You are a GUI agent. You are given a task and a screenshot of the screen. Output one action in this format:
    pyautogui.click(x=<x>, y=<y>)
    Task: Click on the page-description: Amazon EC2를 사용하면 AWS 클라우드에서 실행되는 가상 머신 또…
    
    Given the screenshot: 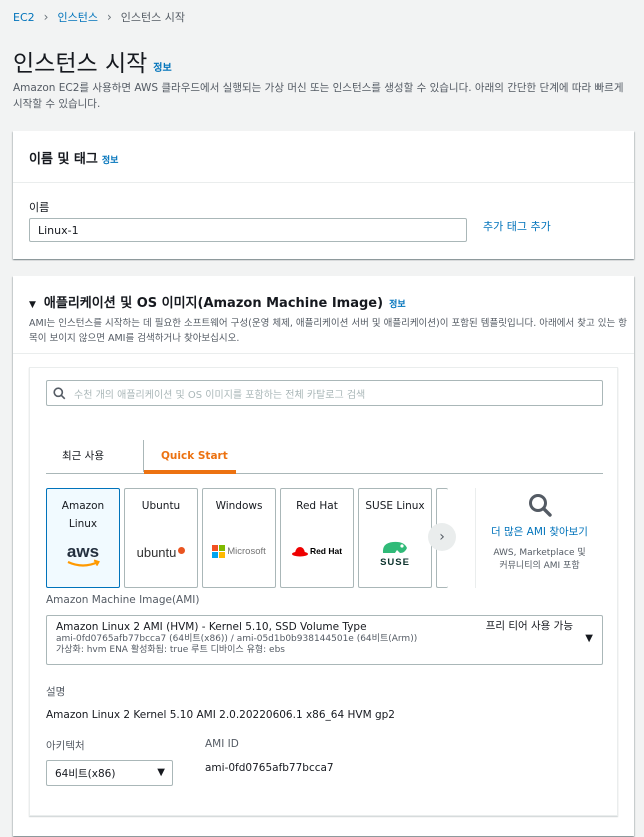 What is the action you would take?
    pyautogui.click(x=318, y=96)
    